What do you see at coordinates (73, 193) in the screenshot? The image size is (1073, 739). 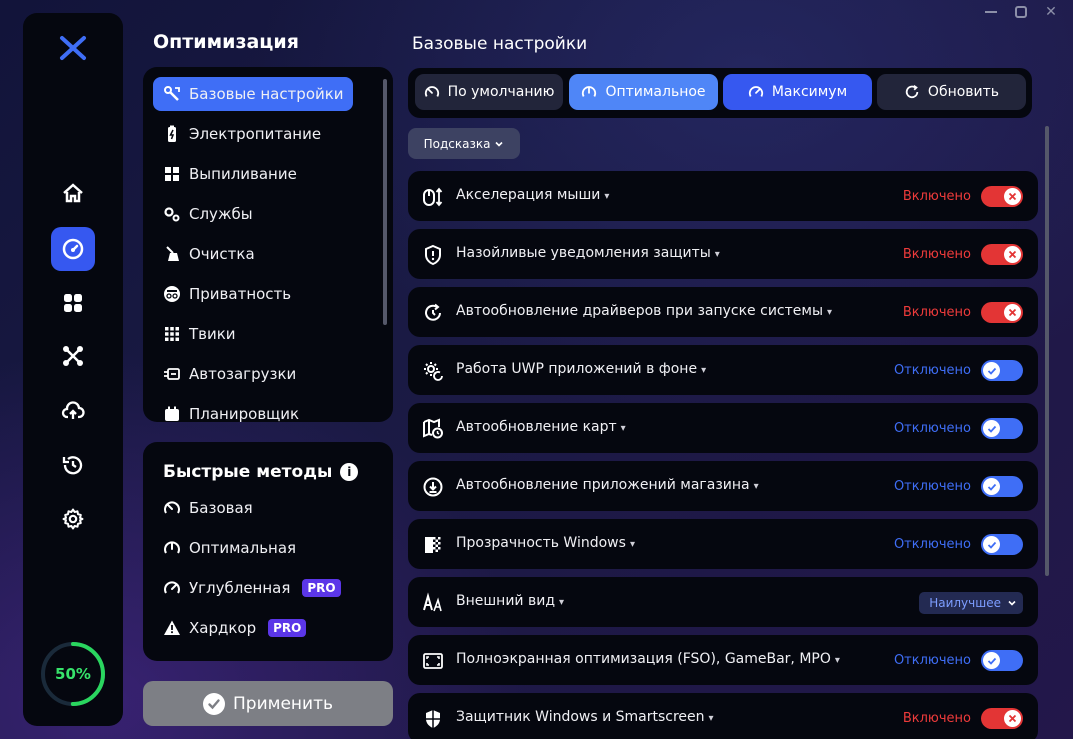 I see `nav-home` at bounding box center [73, 193].